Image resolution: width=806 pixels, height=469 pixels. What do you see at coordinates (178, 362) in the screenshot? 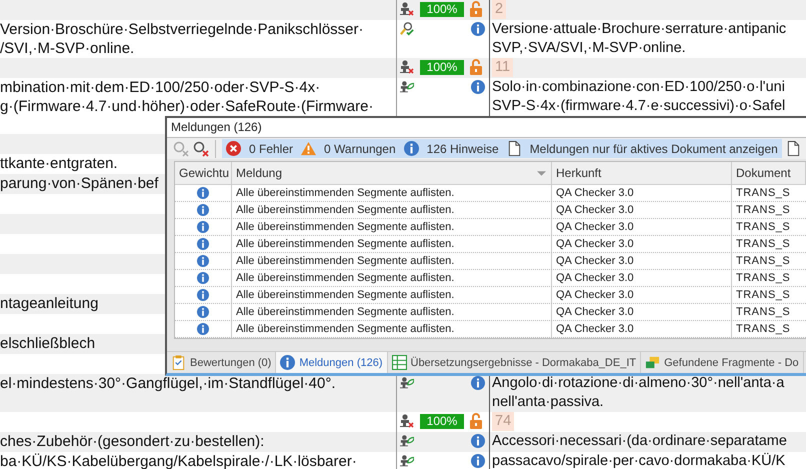
I see `clipboard-check-icon` at bounding box center [178, 362].